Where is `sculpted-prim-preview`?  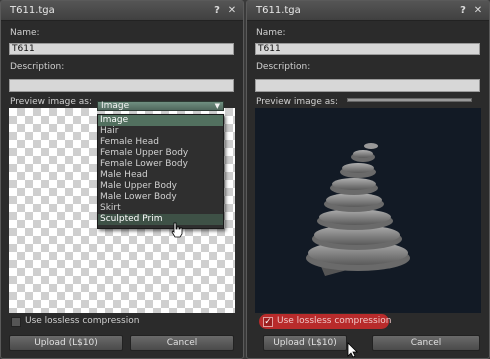
sculpted-prim-preview is located at coordinates (358, 209).